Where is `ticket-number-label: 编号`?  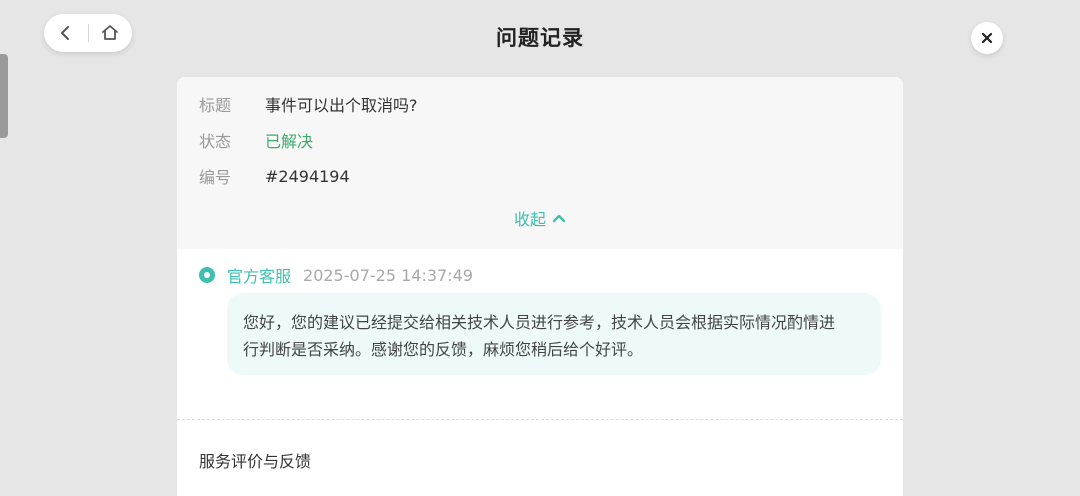 ticket-number-label: 编号 is located at coordinates (215, 177).